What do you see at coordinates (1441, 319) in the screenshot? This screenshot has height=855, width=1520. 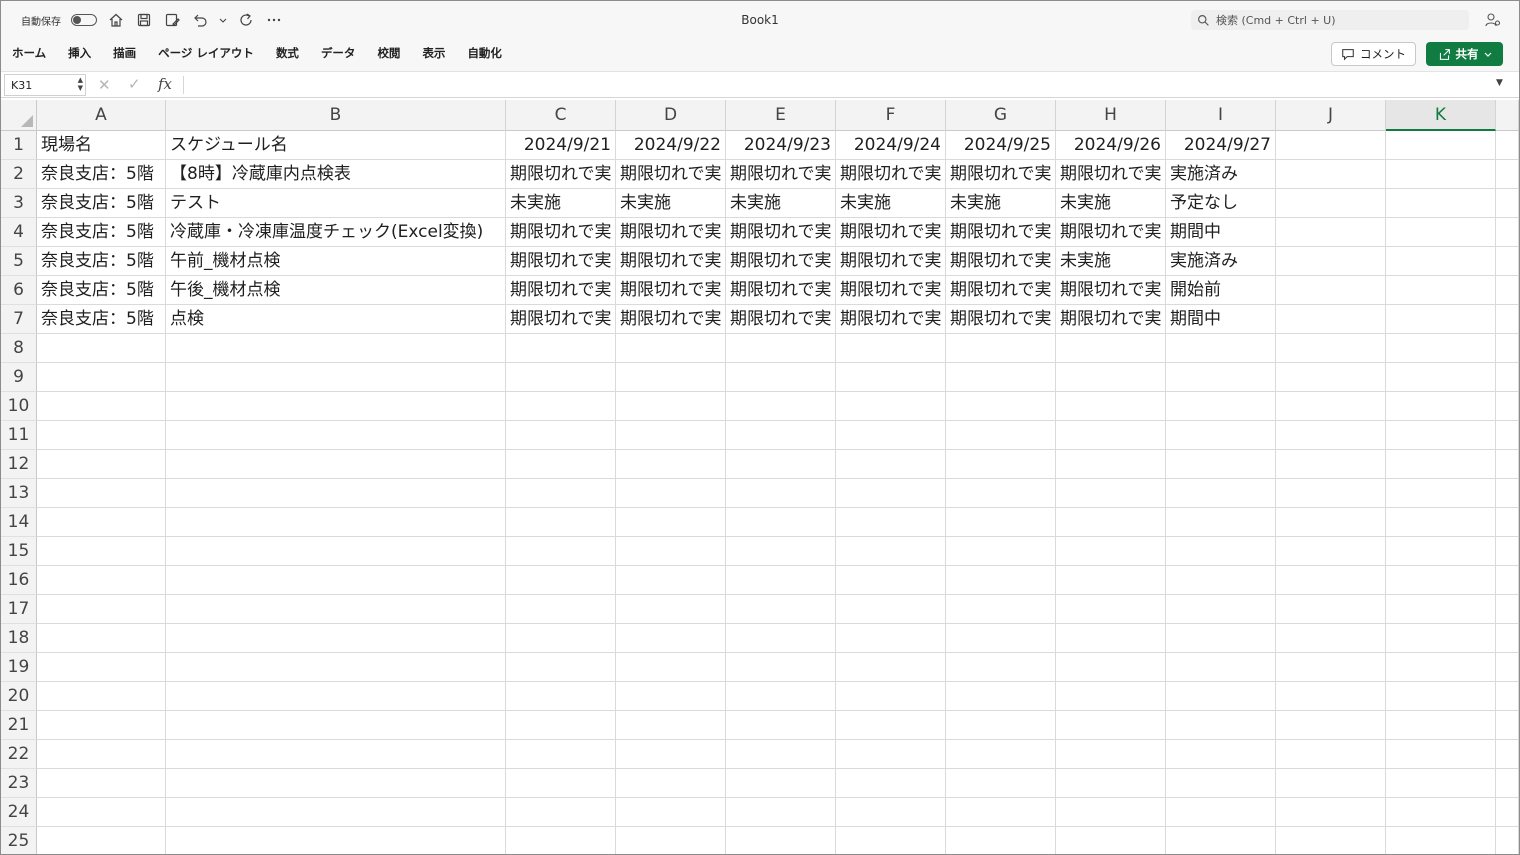 I see `cell-k7` at bounding box center [1441, 319].